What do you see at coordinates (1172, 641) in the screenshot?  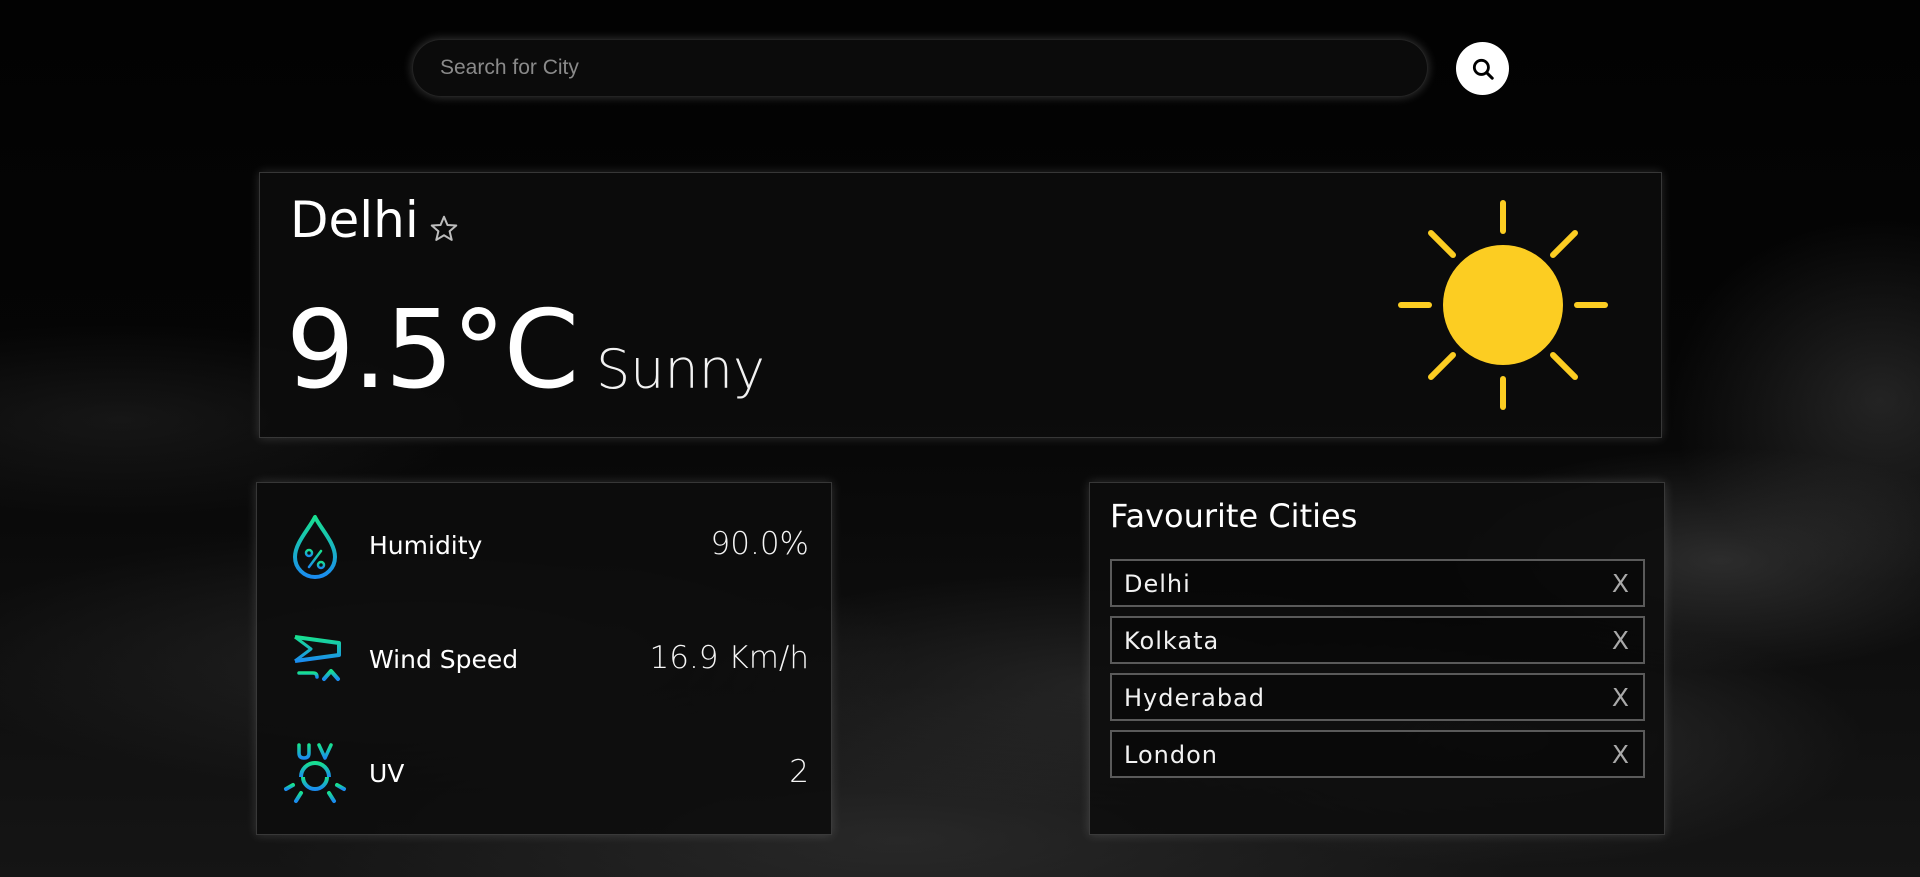 I see `favourite-city-name: Kolkata` at bounding box center [1172, 641].